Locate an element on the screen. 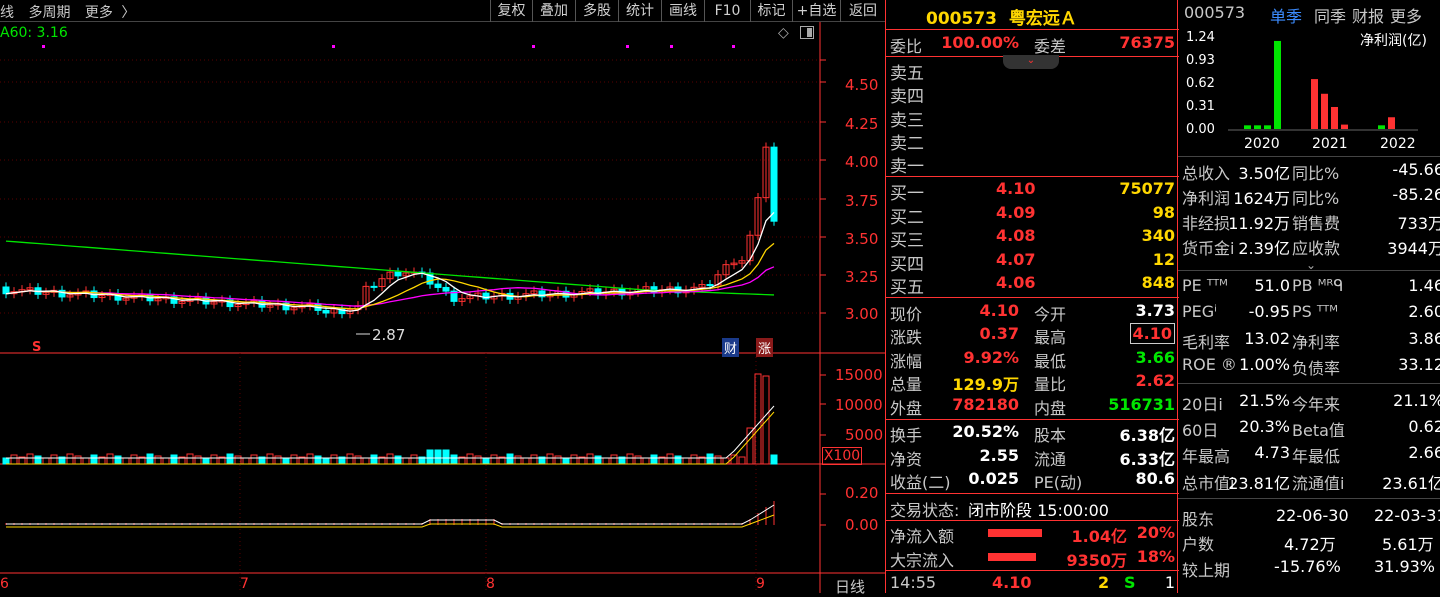 The image size is (1440, 597). stock-header: 000573 粤宏远Ａ is located at coordinates (1001, 16).